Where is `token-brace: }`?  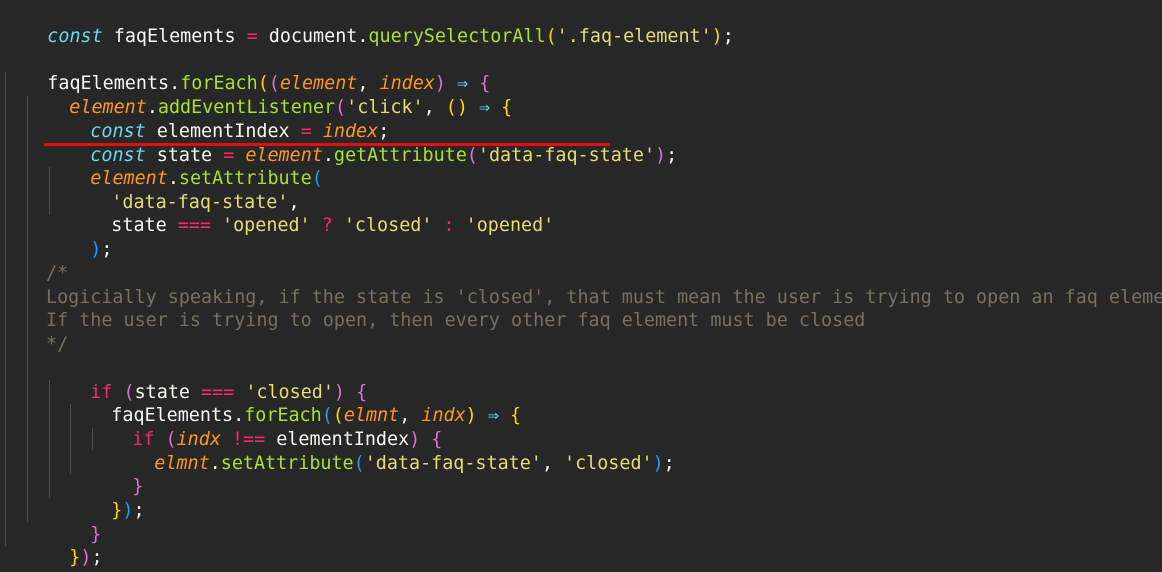 token-brace: } is located at coordinates (117, 510).